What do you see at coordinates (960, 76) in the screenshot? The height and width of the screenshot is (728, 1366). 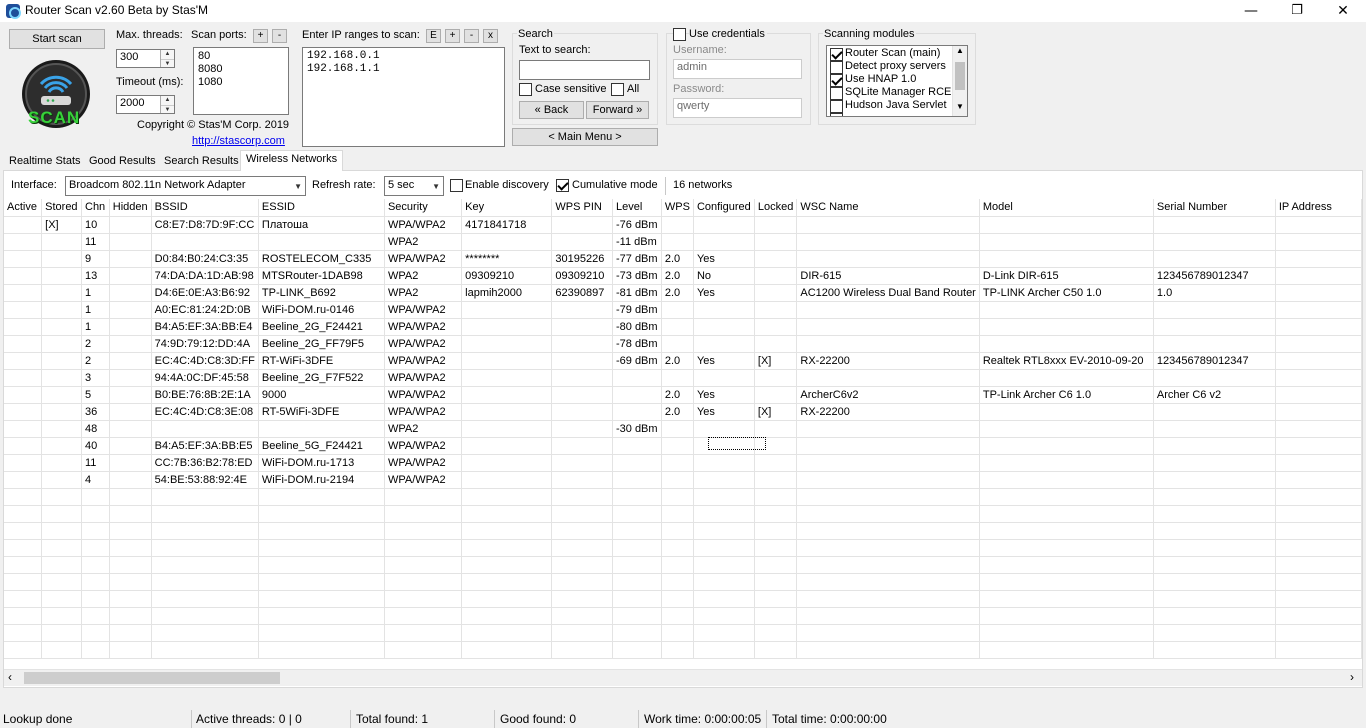 I see `modules-scroll-thumb` at bounding box center [960, 76].